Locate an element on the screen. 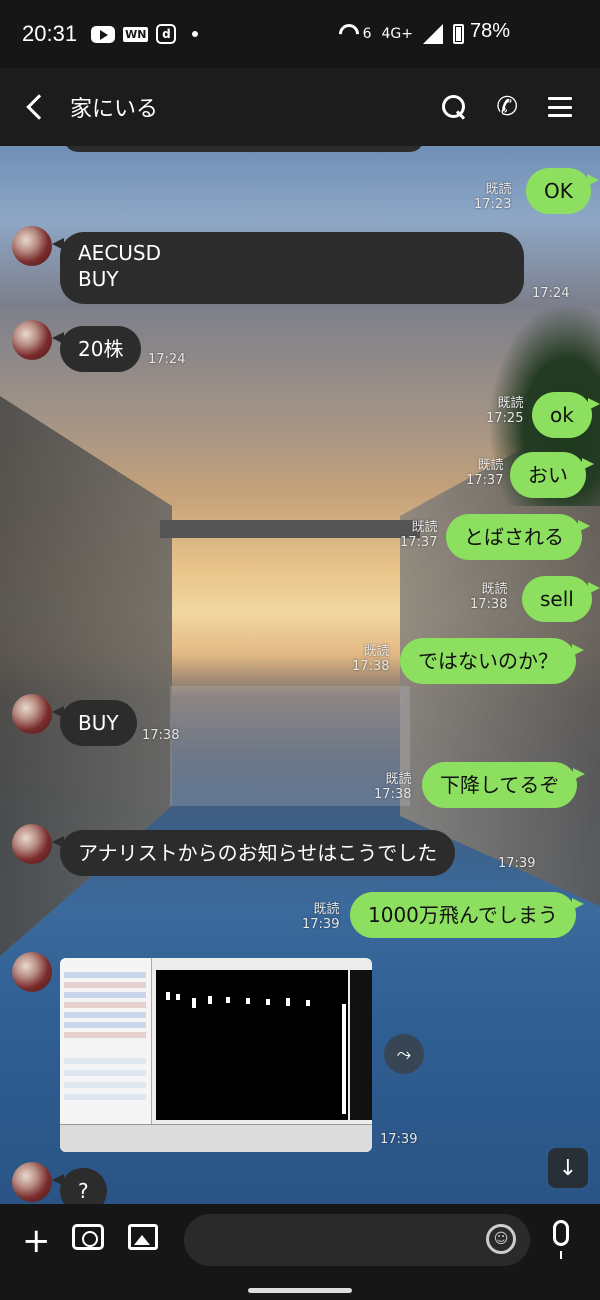 This screenshot has height=1300, width=600. hotspot-icon is located at coordinates (348, 34).